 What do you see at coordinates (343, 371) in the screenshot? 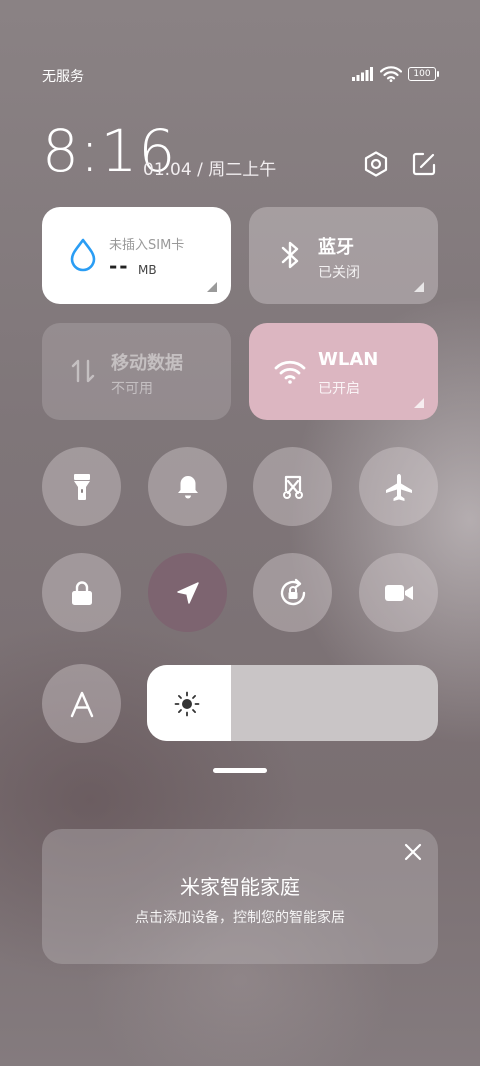
I see `wlan-tile: WLAN 已开启` at bounding box center [343, 371].